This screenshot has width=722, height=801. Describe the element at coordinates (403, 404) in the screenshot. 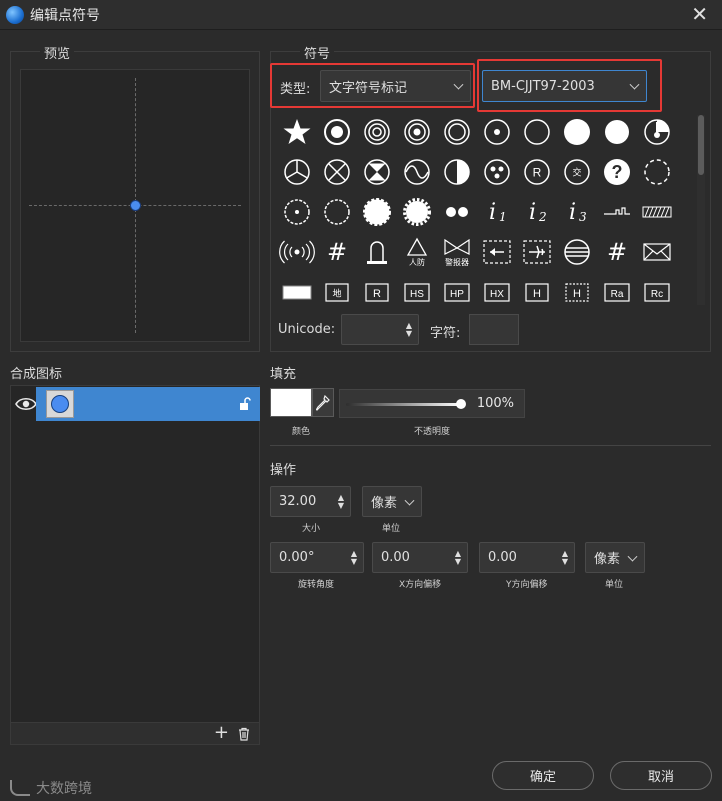

I see `opacity-track` at that location.